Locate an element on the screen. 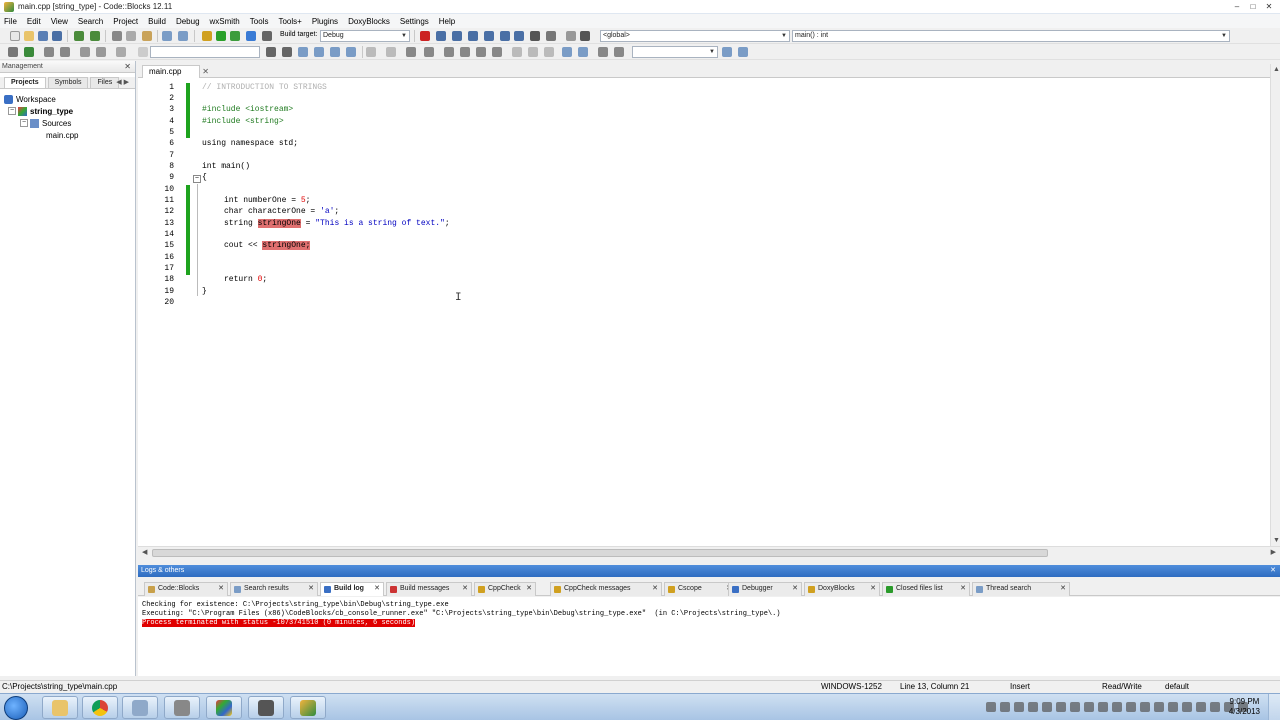 This screenshot has width=1280, height=720. tab-files: Files is located at coordinates (105, 82).